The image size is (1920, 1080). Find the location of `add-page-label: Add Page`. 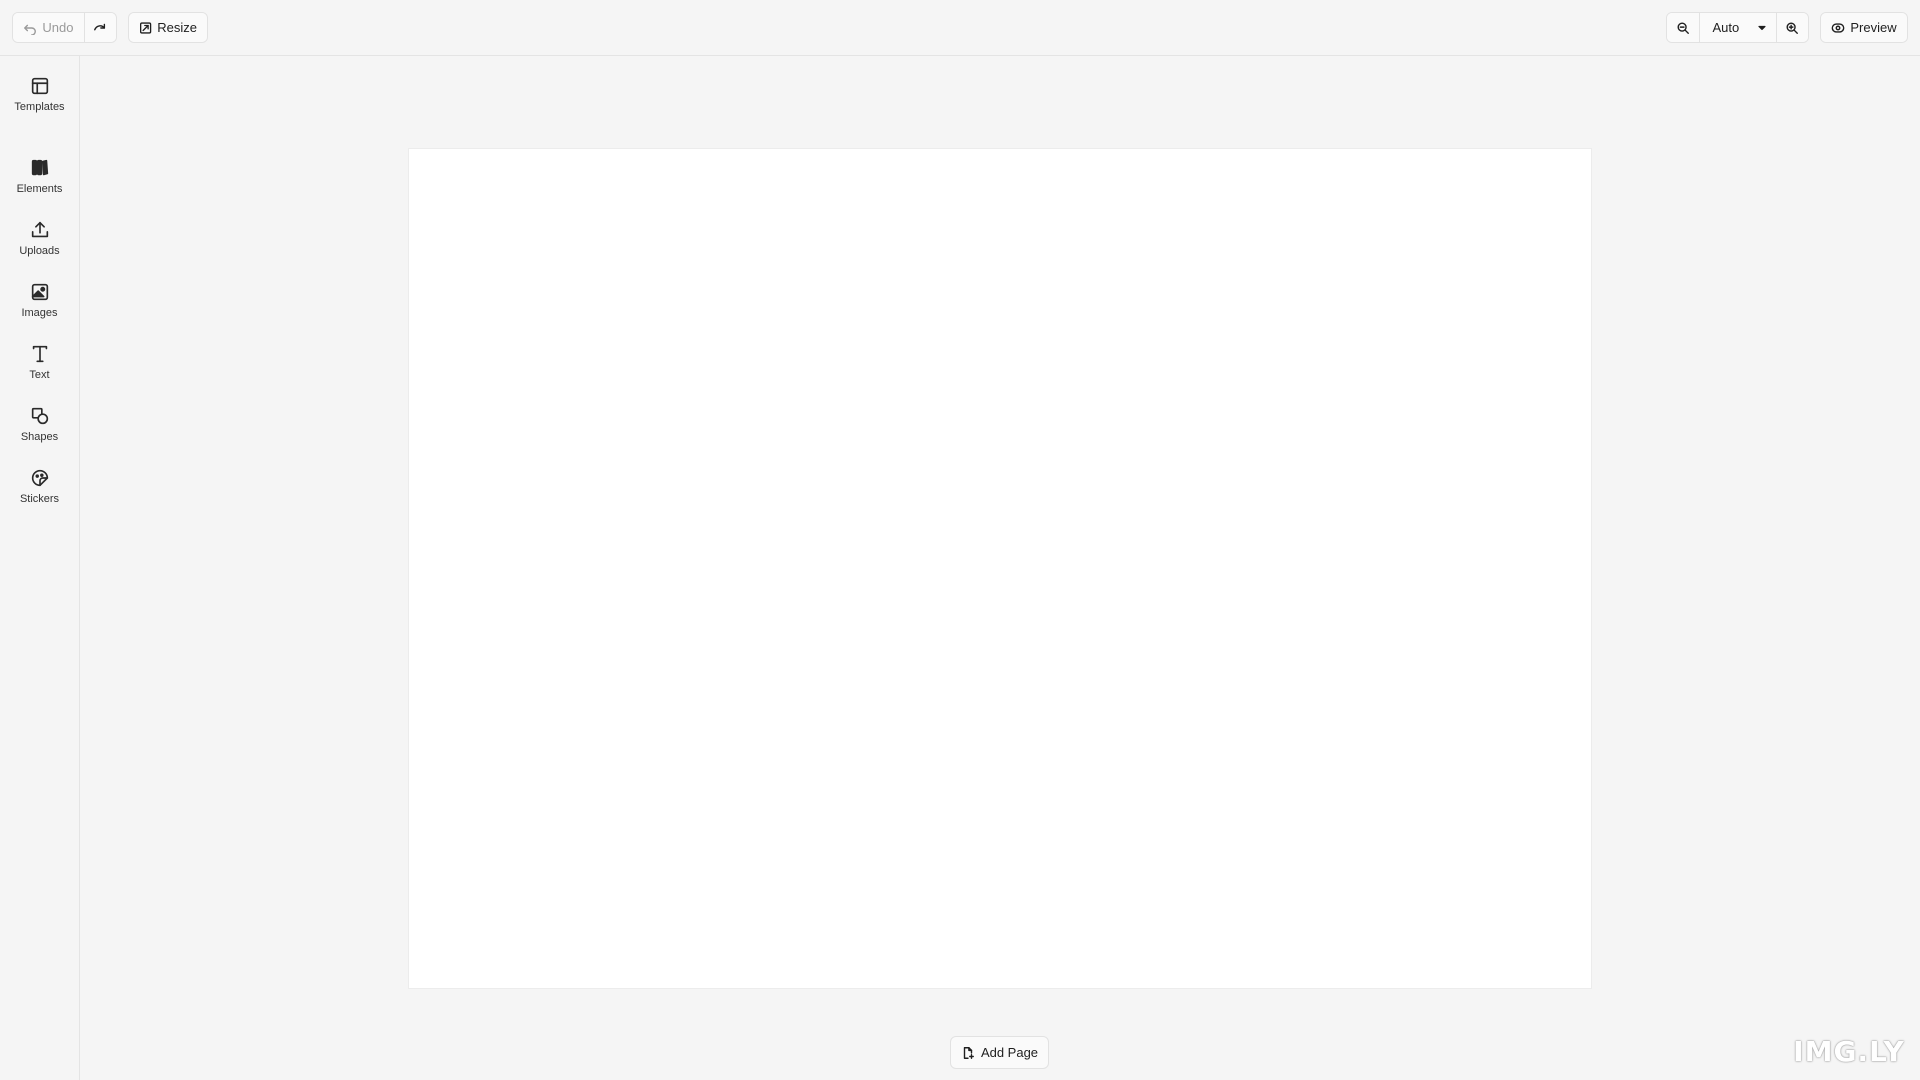

add-page-label: Add Page is located at coordinates (1009, 1052).